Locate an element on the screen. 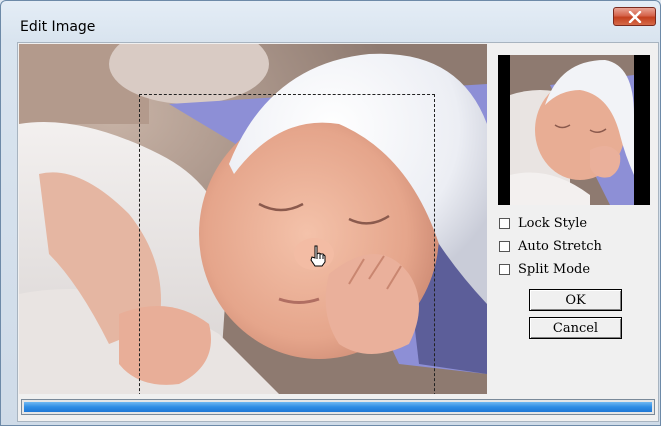  lock-style-option: Lock Style is located at coordinates (543, 223).